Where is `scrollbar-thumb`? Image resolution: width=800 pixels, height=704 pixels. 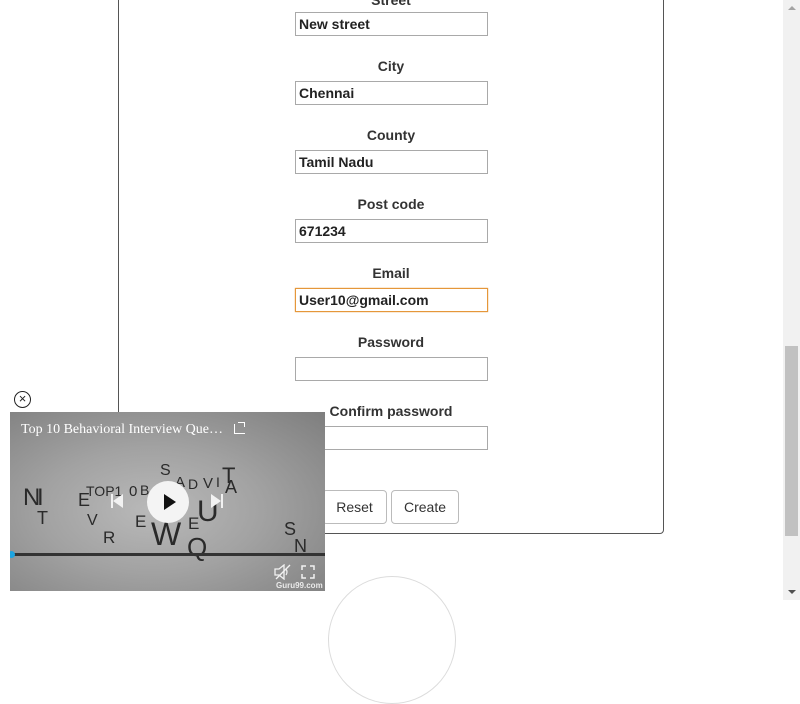
scrollbar-thumb is located at coordinates (791, 441).